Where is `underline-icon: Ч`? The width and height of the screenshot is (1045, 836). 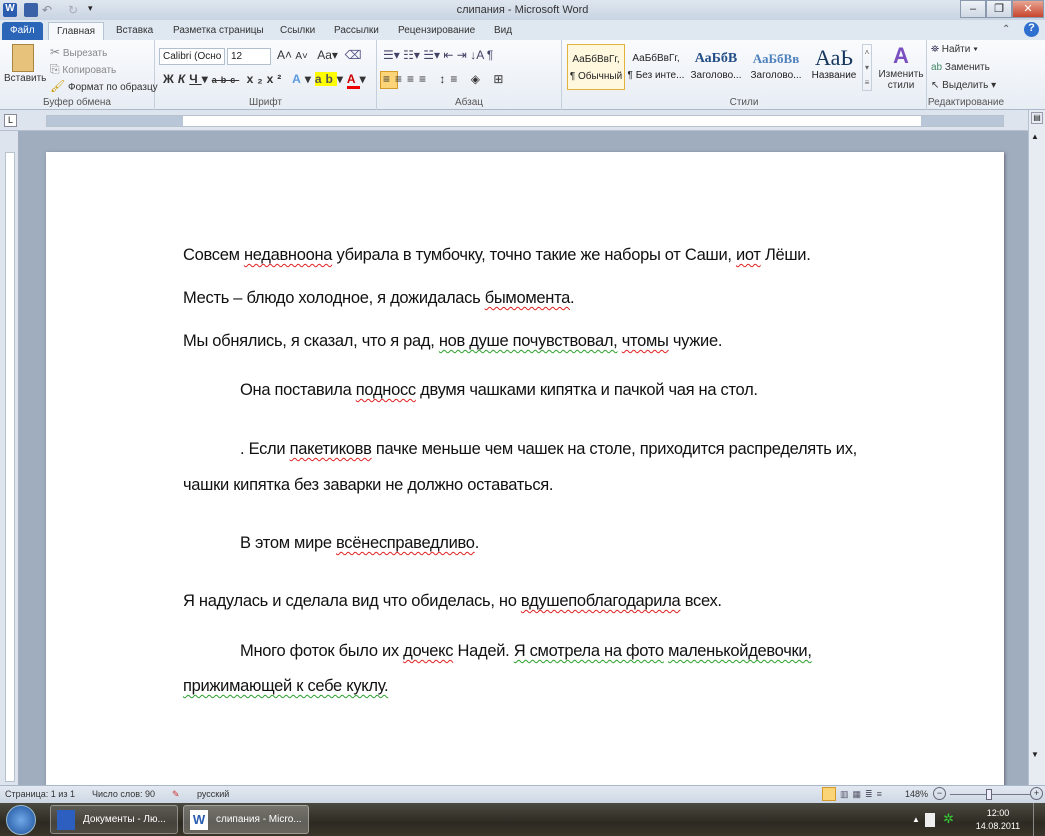
underline-icon: Ч is located at coordinates (195, 79).